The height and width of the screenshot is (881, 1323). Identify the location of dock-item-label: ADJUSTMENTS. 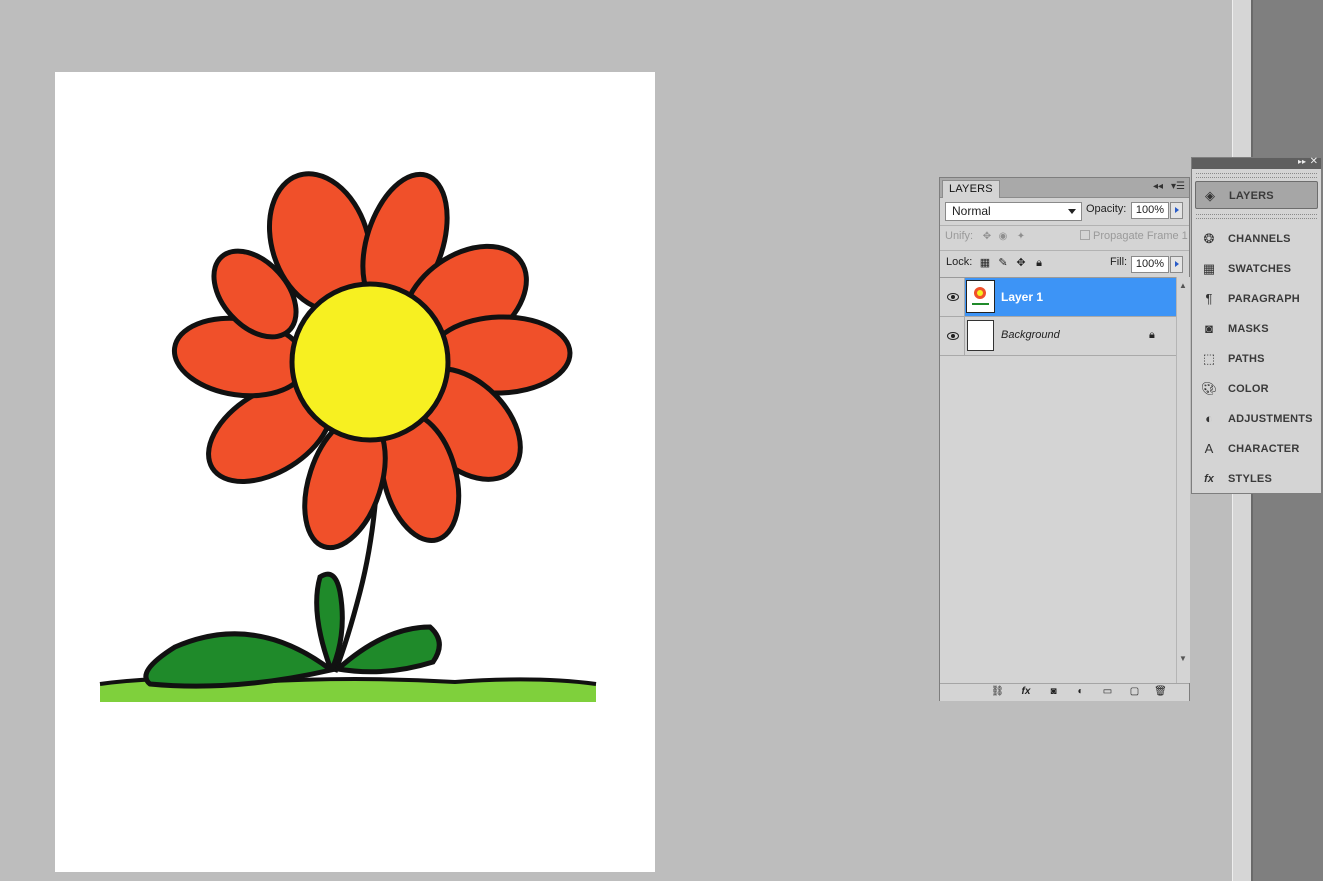
(1270, 419).